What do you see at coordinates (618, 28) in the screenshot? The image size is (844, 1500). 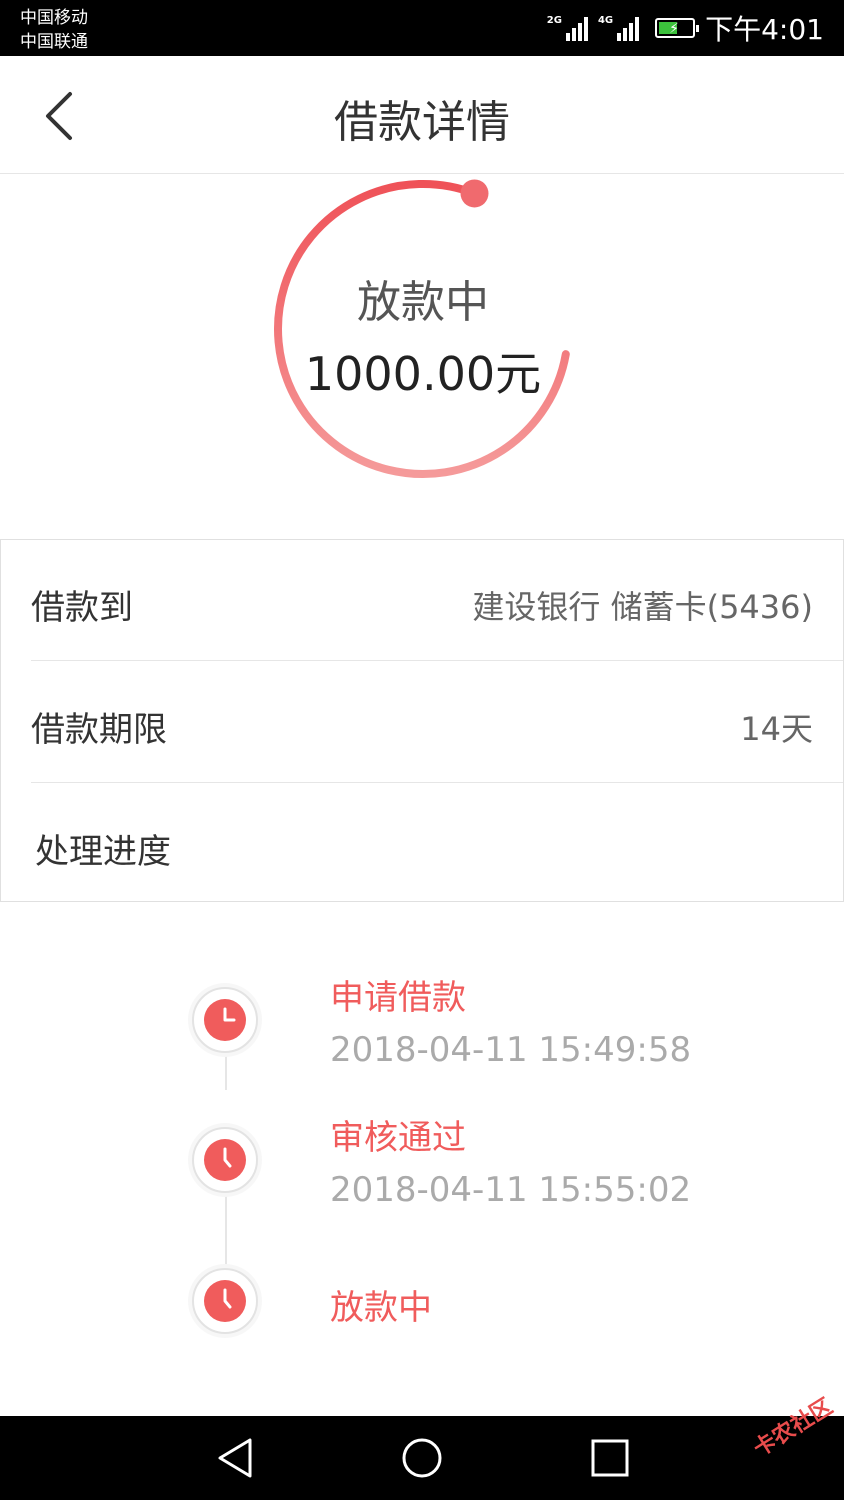 I see `signal-4g-icon: 4G` at bounding box center [618, 28].